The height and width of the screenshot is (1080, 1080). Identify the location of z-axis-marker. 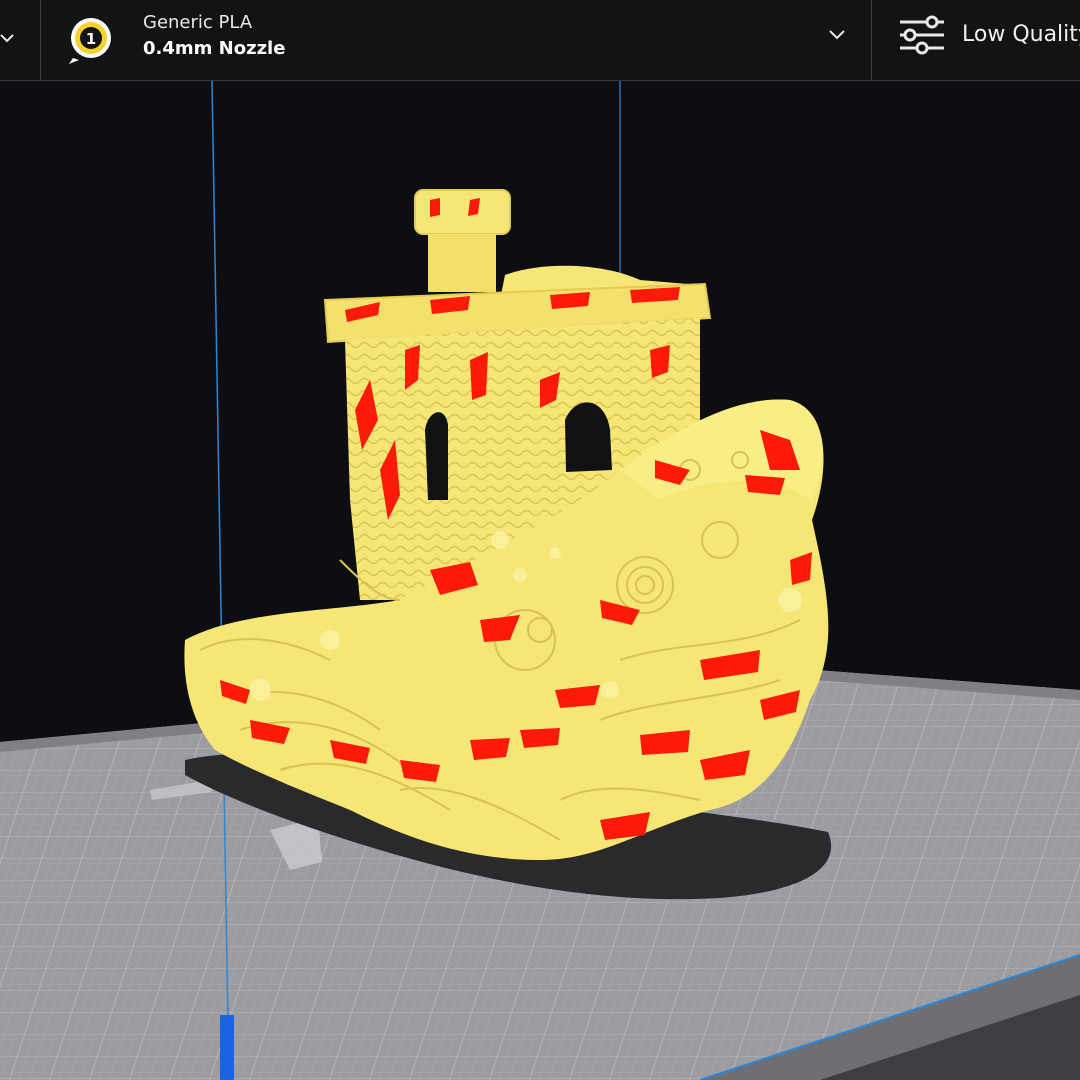
(227, 1047).